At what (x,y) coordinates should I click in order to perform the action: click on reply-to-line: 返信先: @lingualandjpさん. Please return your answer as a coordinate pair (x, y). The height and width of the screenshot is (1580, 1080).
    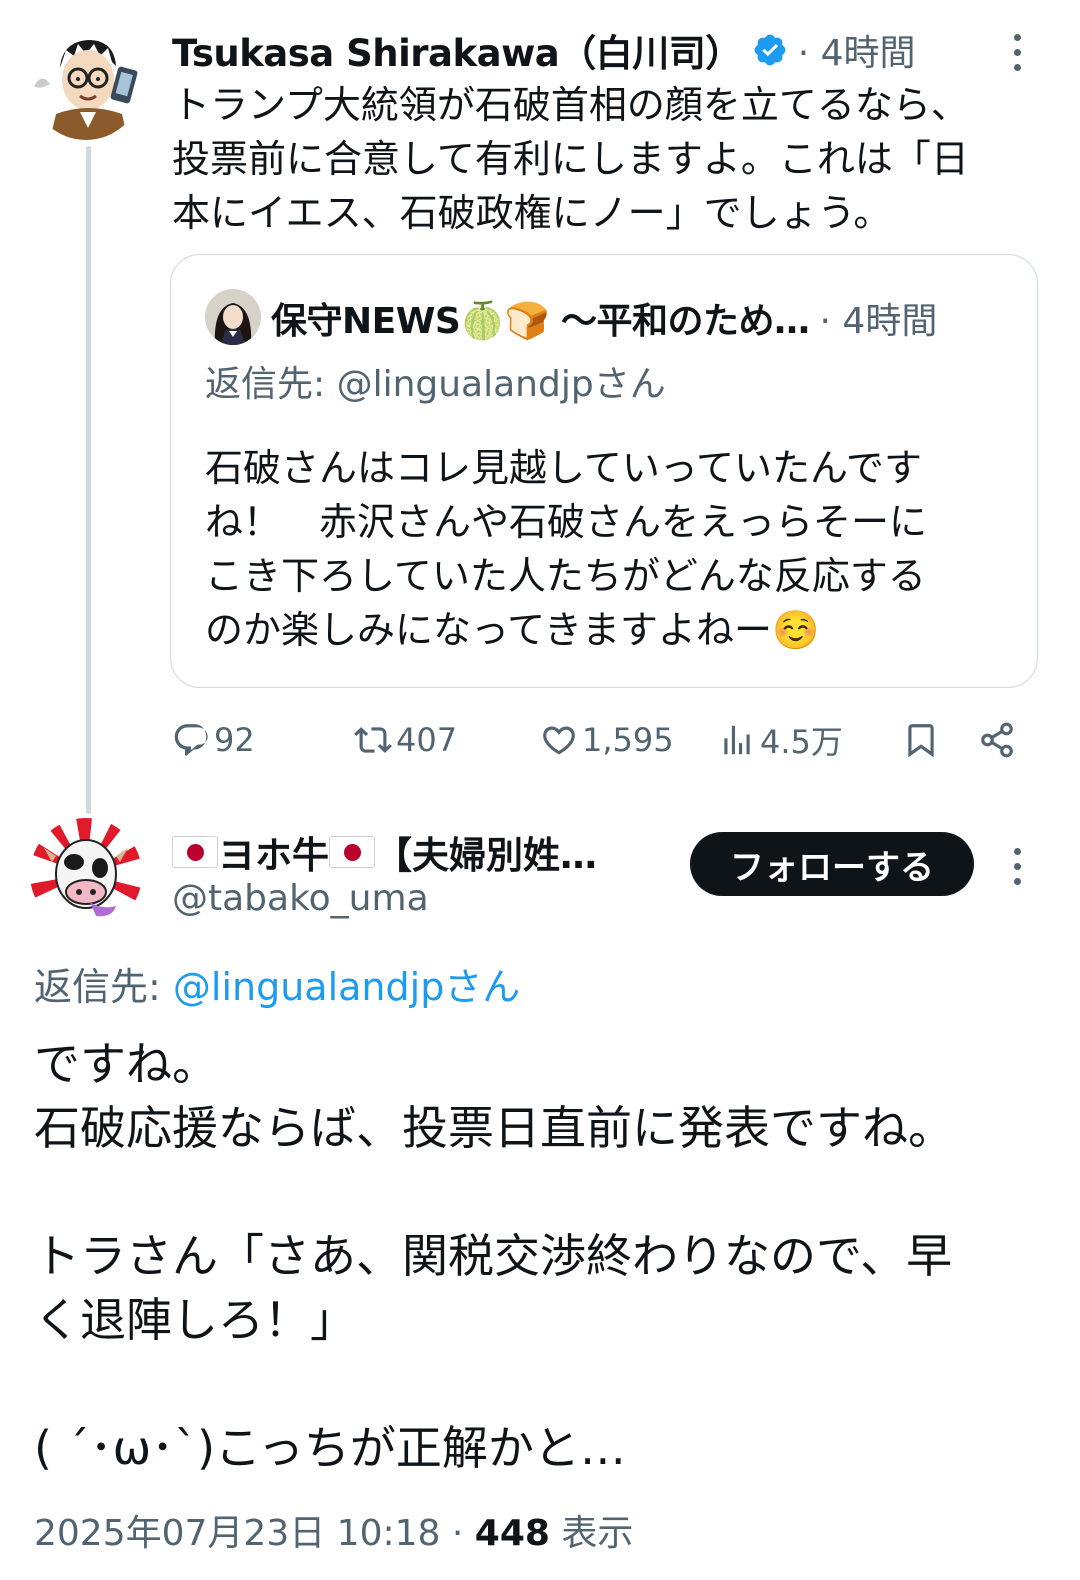
    Looking at the image, I should click on (277, 983).